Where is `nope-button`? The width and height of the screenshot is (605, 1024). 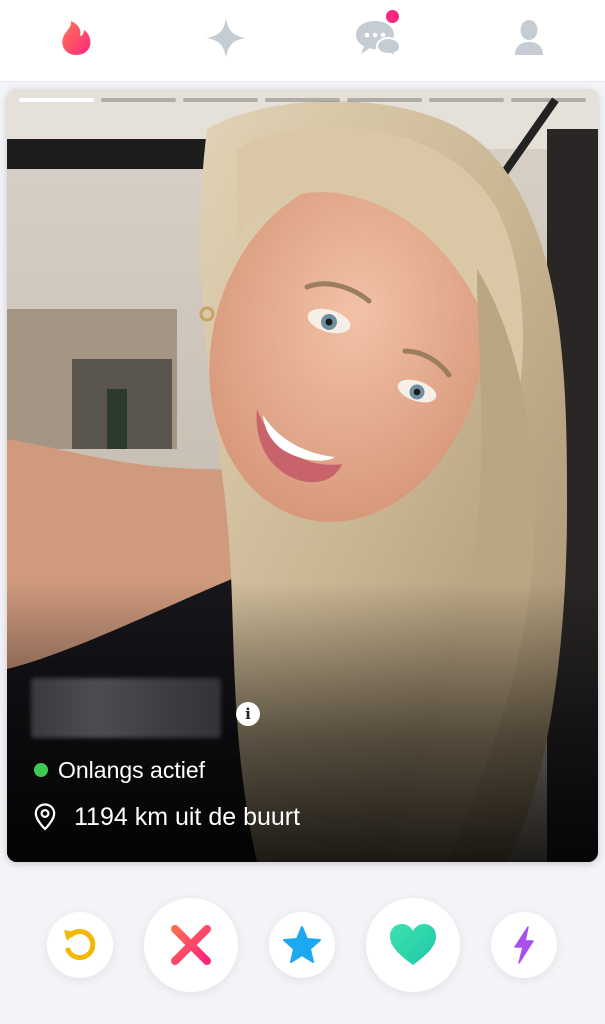
nope-button is located at coordinates (191, 945).